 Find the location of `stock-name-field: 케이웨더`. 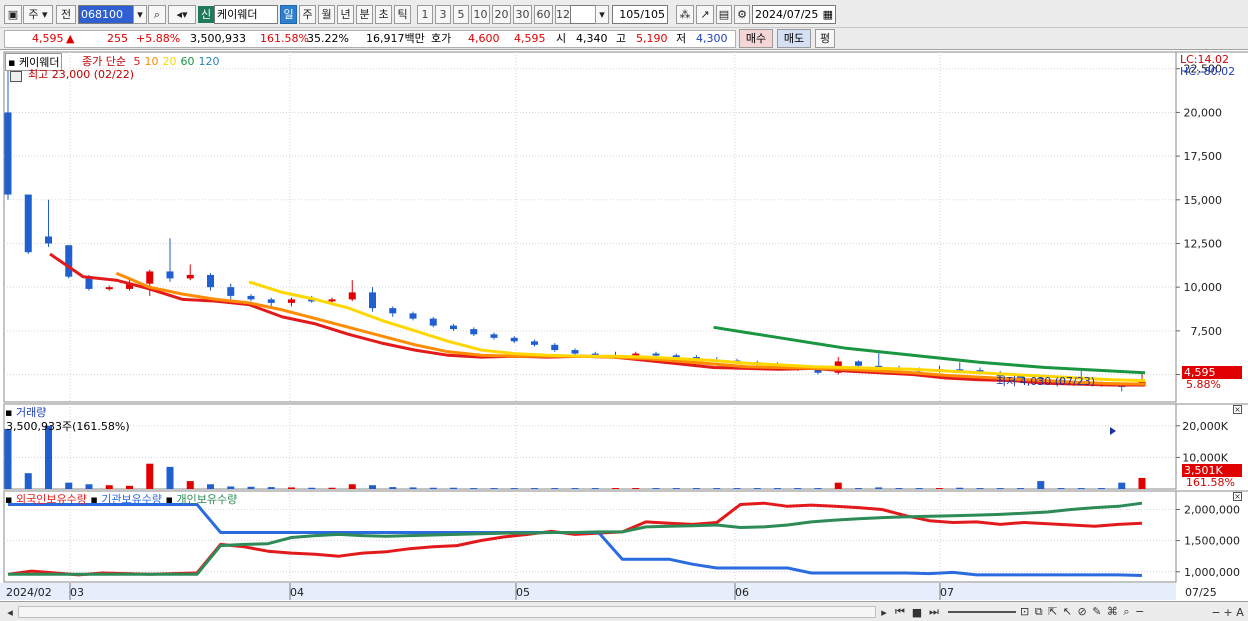

stock-name-field: 케이웨더 is located at coordinates (246, 14).